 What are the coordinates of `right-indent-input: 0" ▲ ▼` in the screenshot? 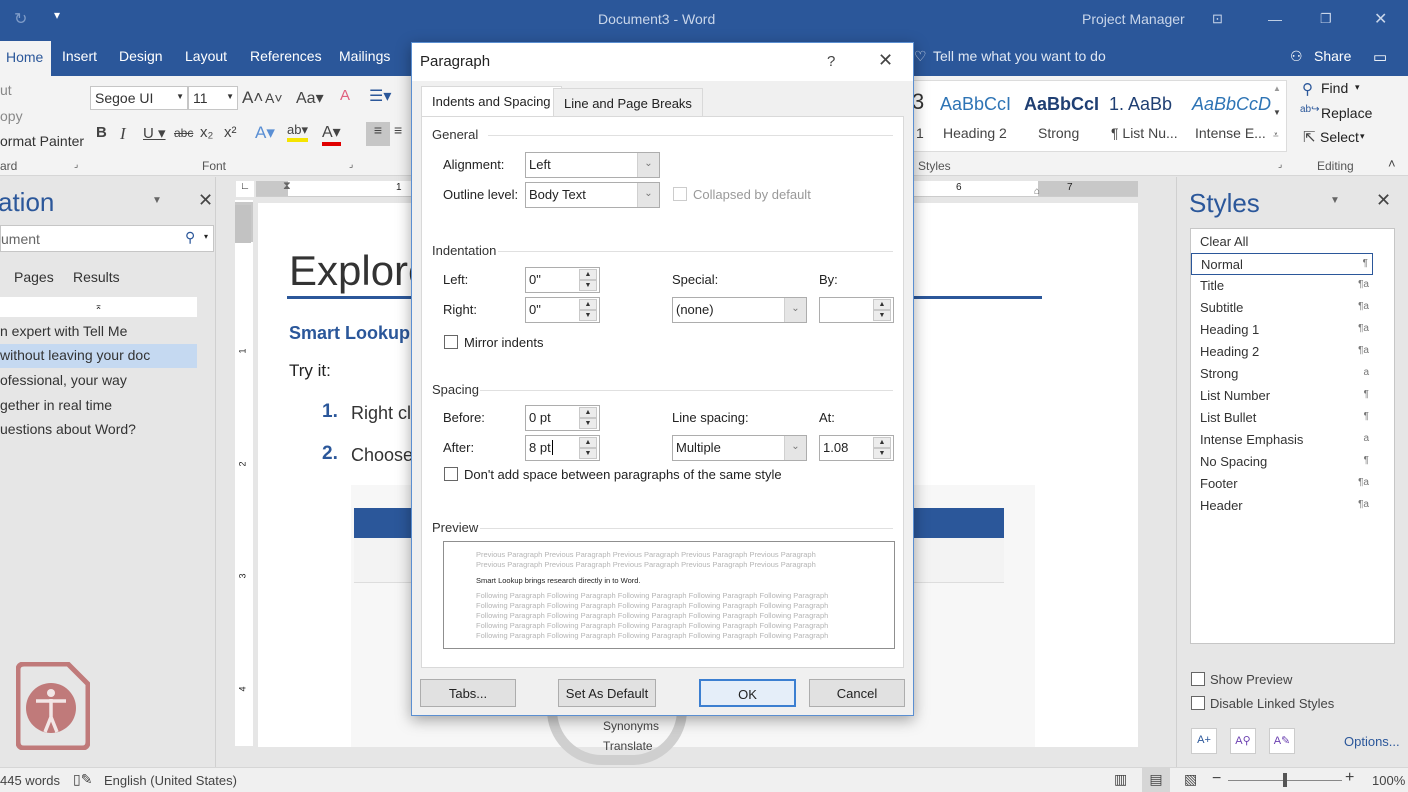 It's located at (562, 310).